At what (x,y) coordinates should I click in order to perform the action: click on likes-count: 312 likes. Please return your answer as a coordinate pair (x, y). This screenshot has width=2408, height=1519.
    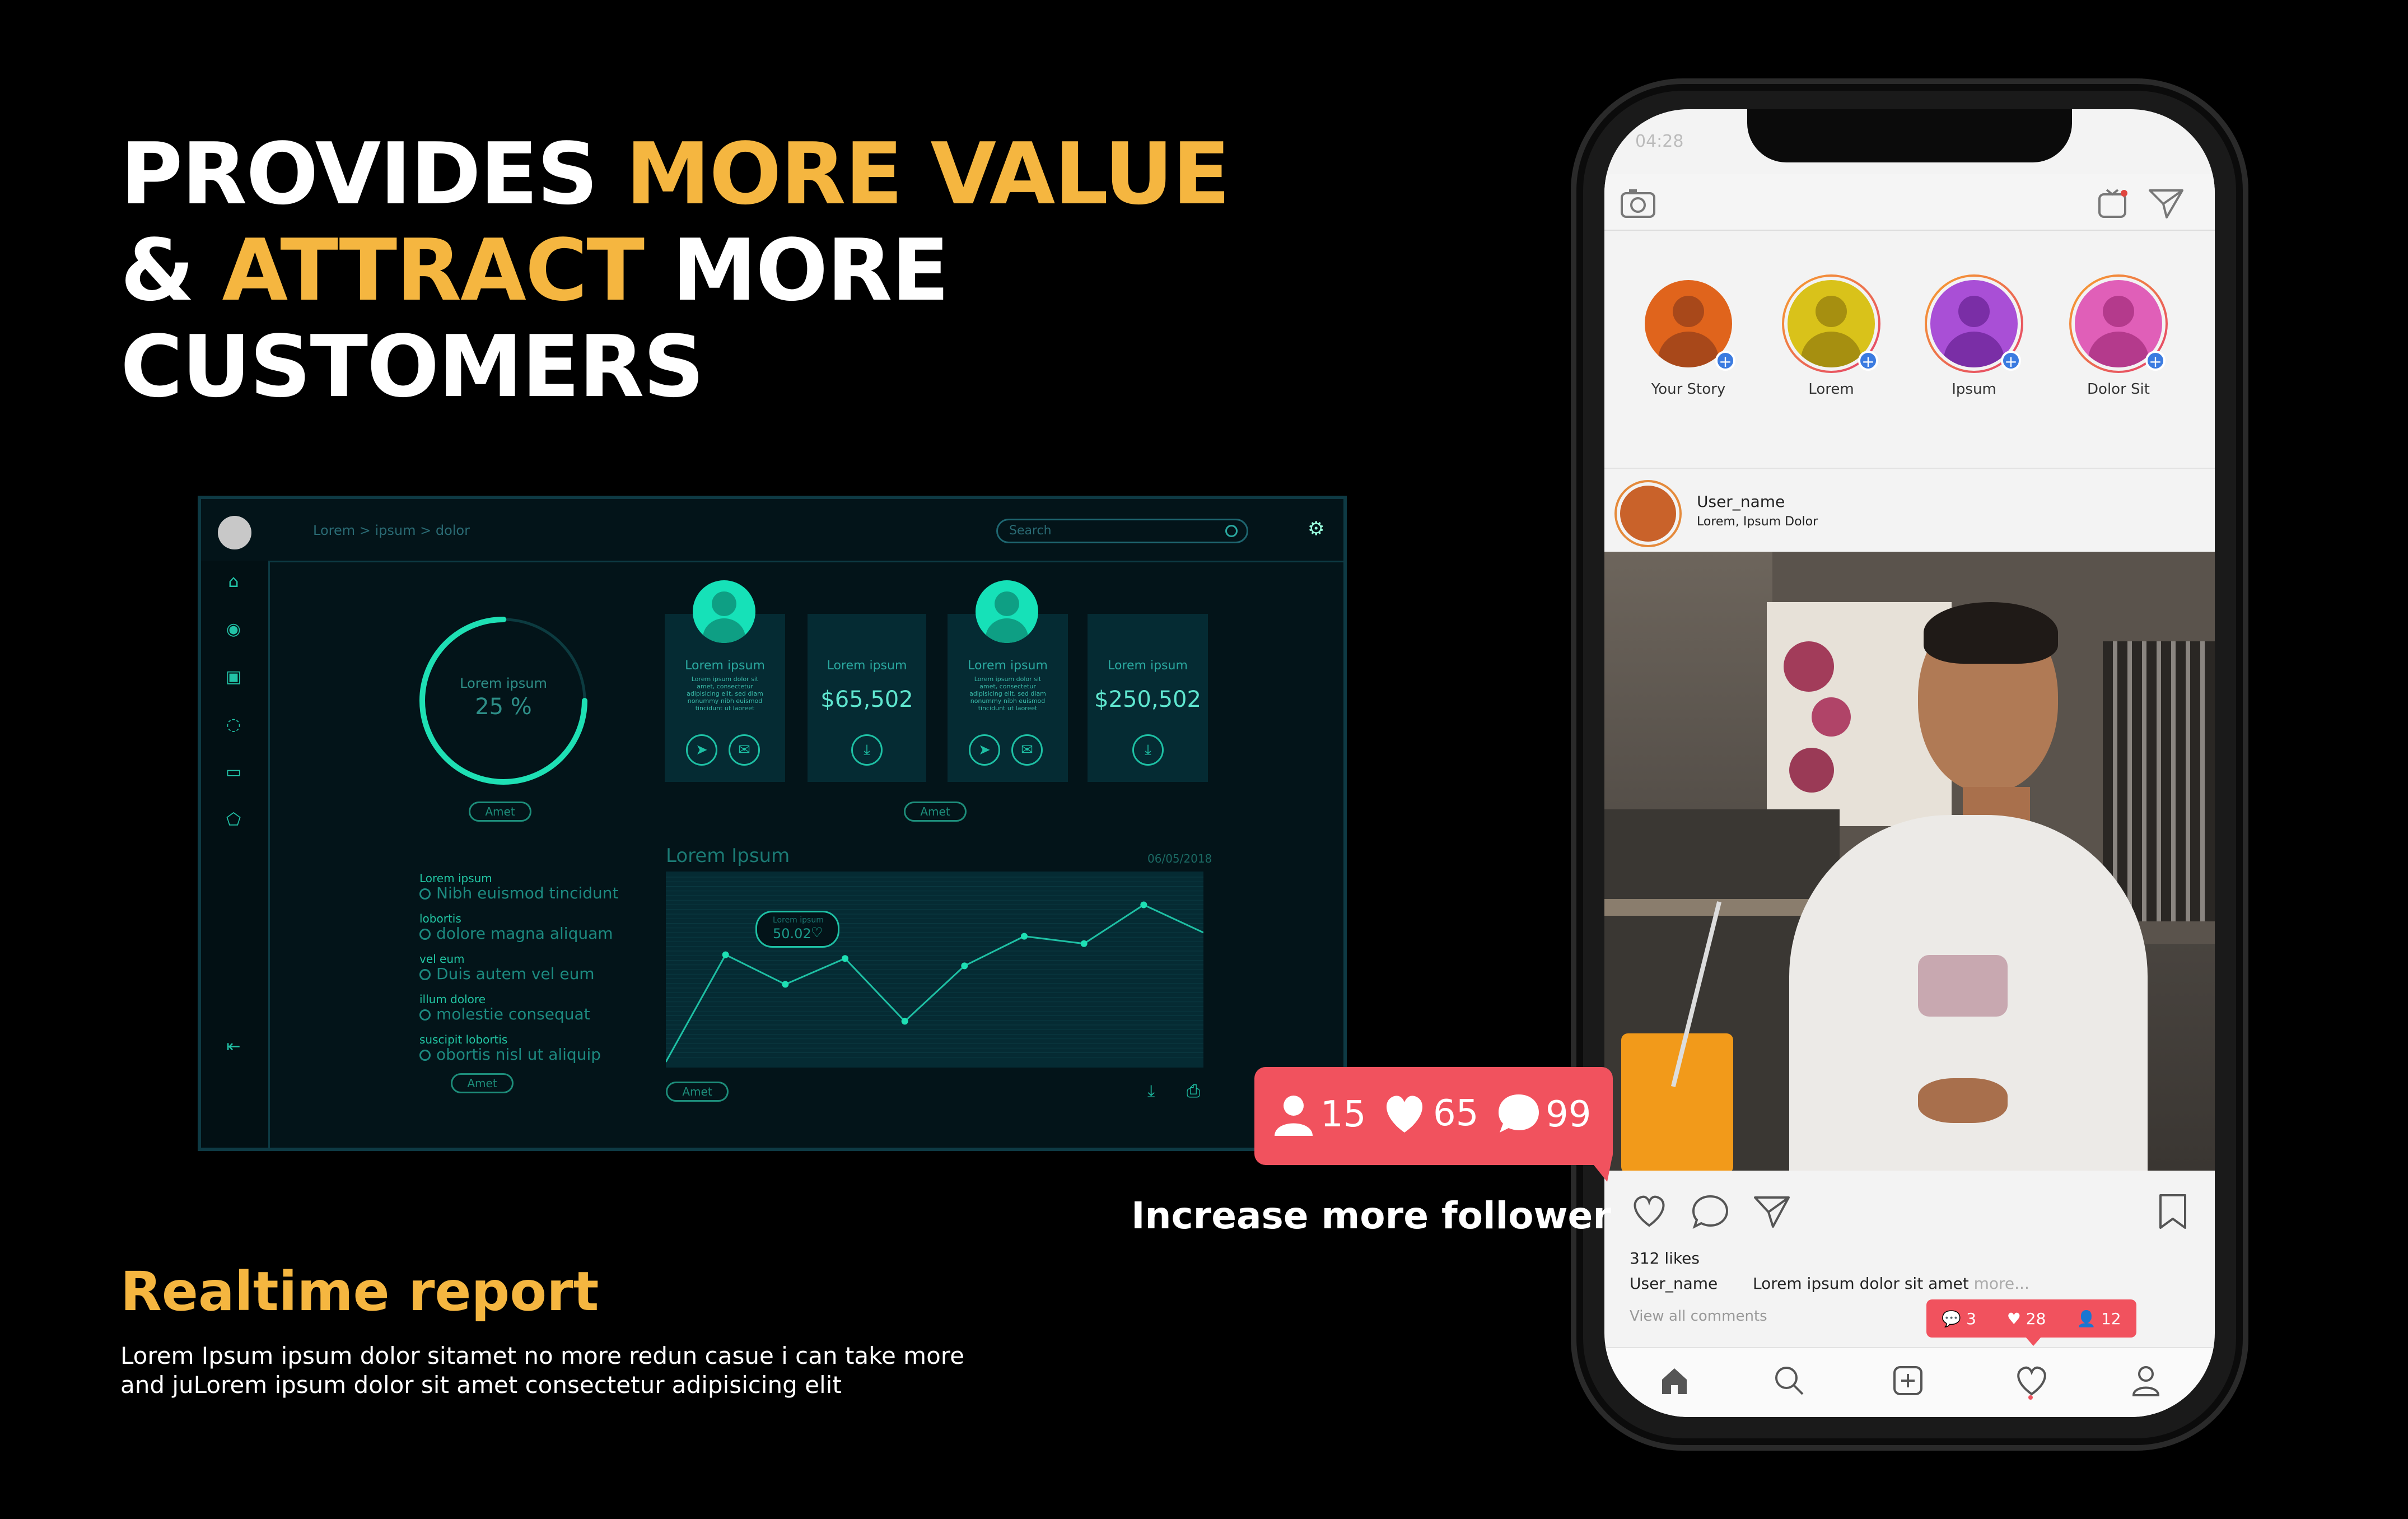
    Looking at the image, I should click on (1665, 1258).